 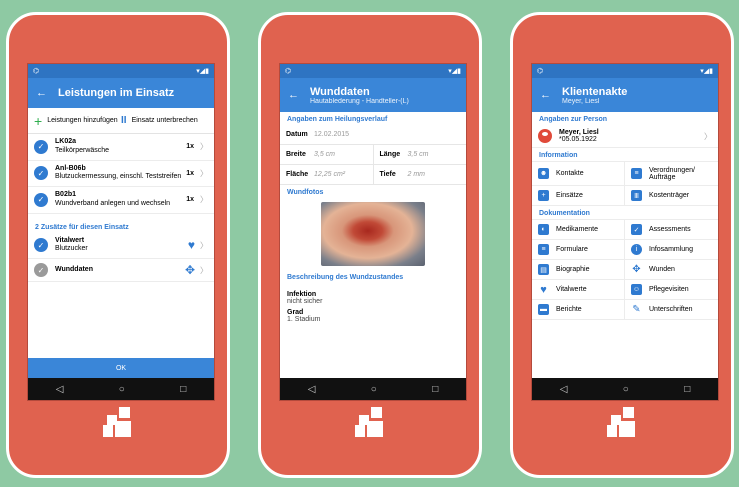 What do you see at coordinates (569, 195) in the screenshot?
I see `assignments-label: Einsätze` at bounding box center [569, 195].